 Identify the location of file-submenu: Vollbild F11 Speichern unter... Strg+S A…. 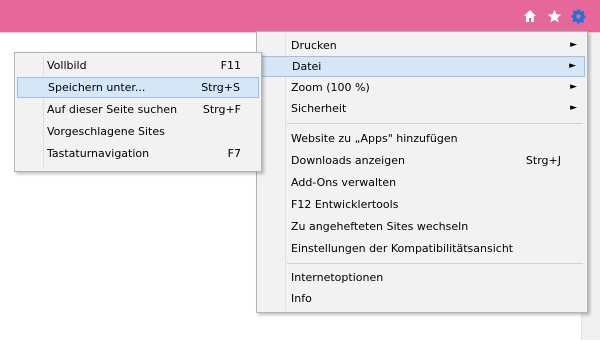
(138, 112).